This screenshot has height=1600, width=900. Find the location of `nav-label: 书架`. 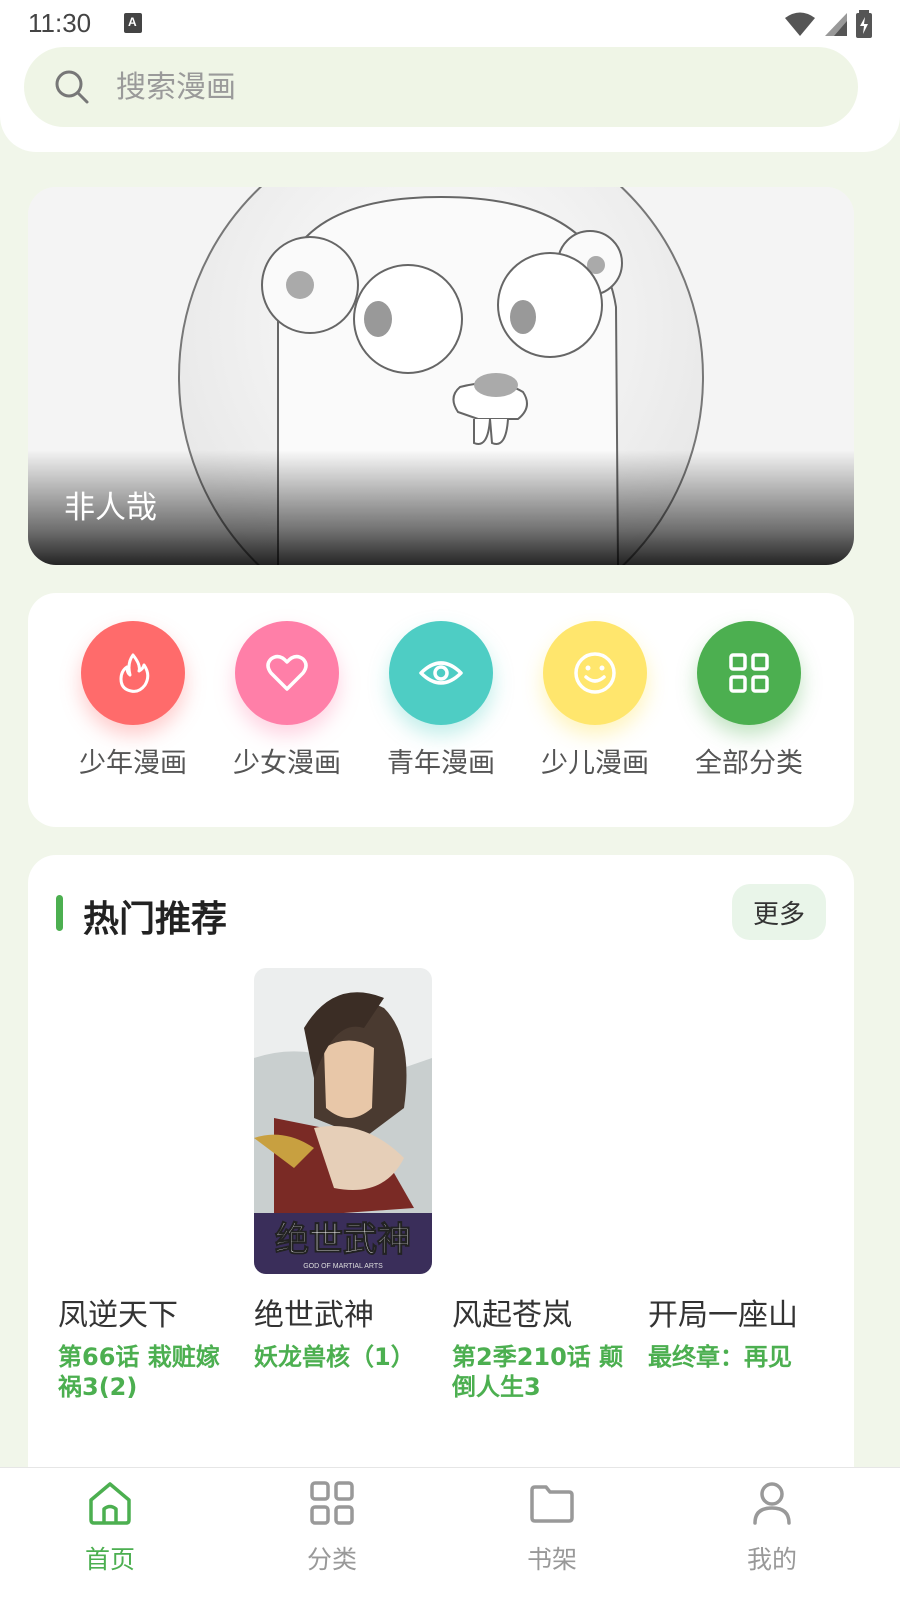

nav-label: 书架 is located at coordinates (551, 1559).